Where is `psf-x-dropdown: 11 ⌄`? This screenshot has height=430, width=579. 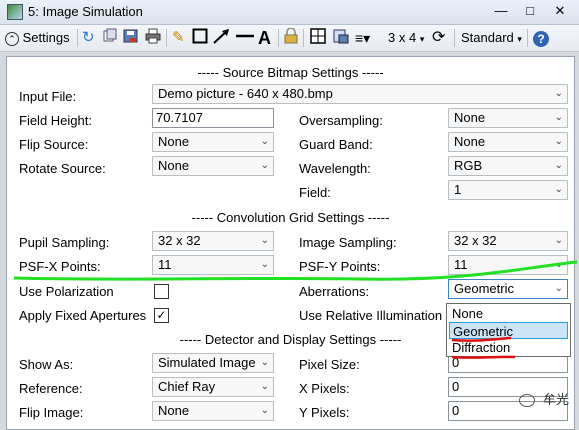 psf-x-dropdown: 11 ⌄ is located at coordinates (213, 265).